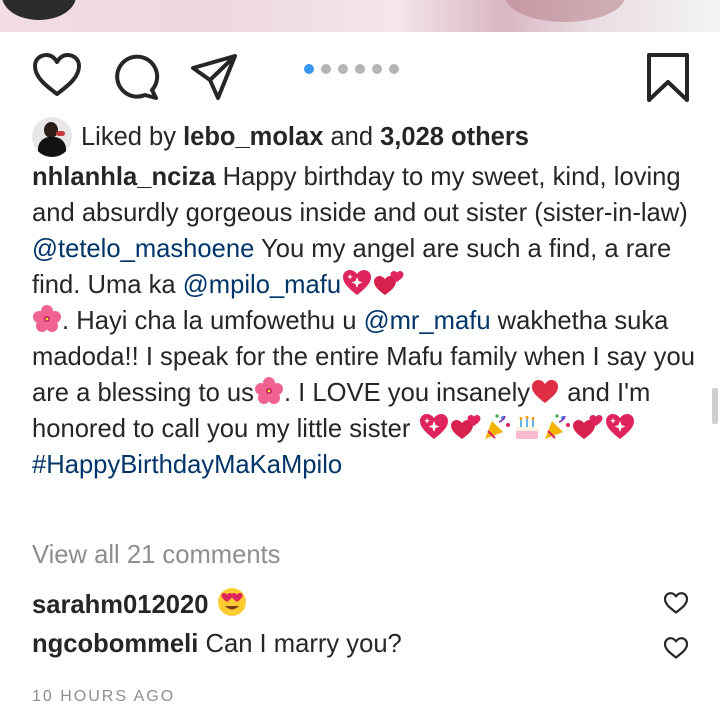  What do you see at coordinates (123, 177) in the screenshot?
I see `caption-username: nhlanhla_nciza` at bounding box center [123, 177].